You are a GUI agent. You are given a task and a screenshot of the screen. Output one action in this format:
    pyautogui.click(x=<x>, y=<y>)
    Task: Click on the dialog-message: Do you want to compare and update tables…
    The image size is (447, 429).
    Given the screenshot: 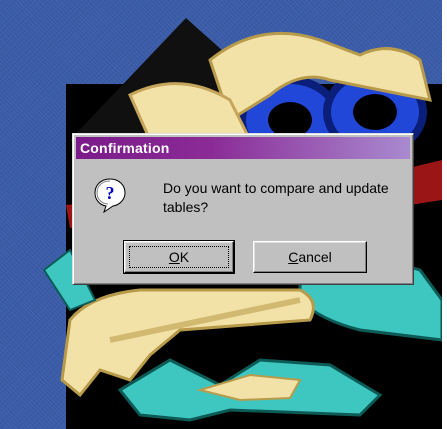 What is the action you would take?
    pyautogui.click(x=276, y=197)
    